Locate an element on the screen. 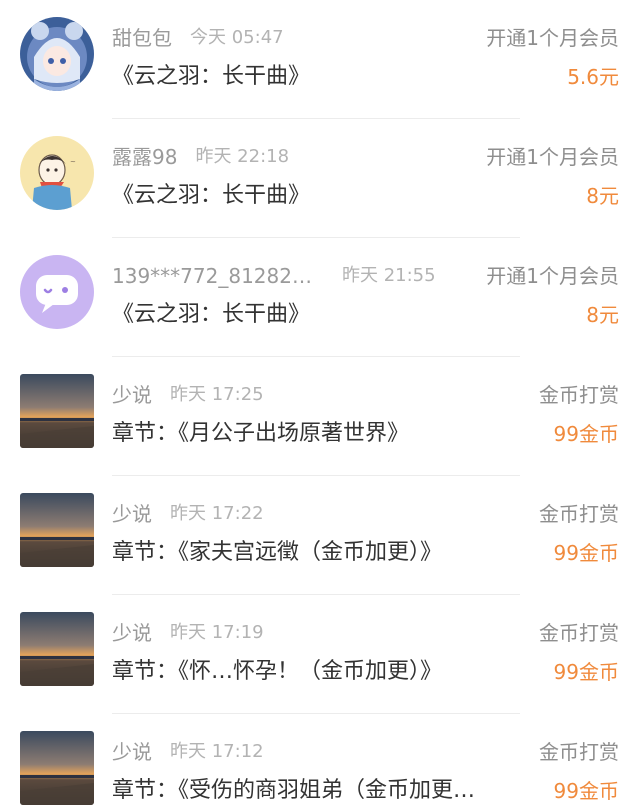  timestamp: 昨天 17:12 is located at coordinates (217, 751).